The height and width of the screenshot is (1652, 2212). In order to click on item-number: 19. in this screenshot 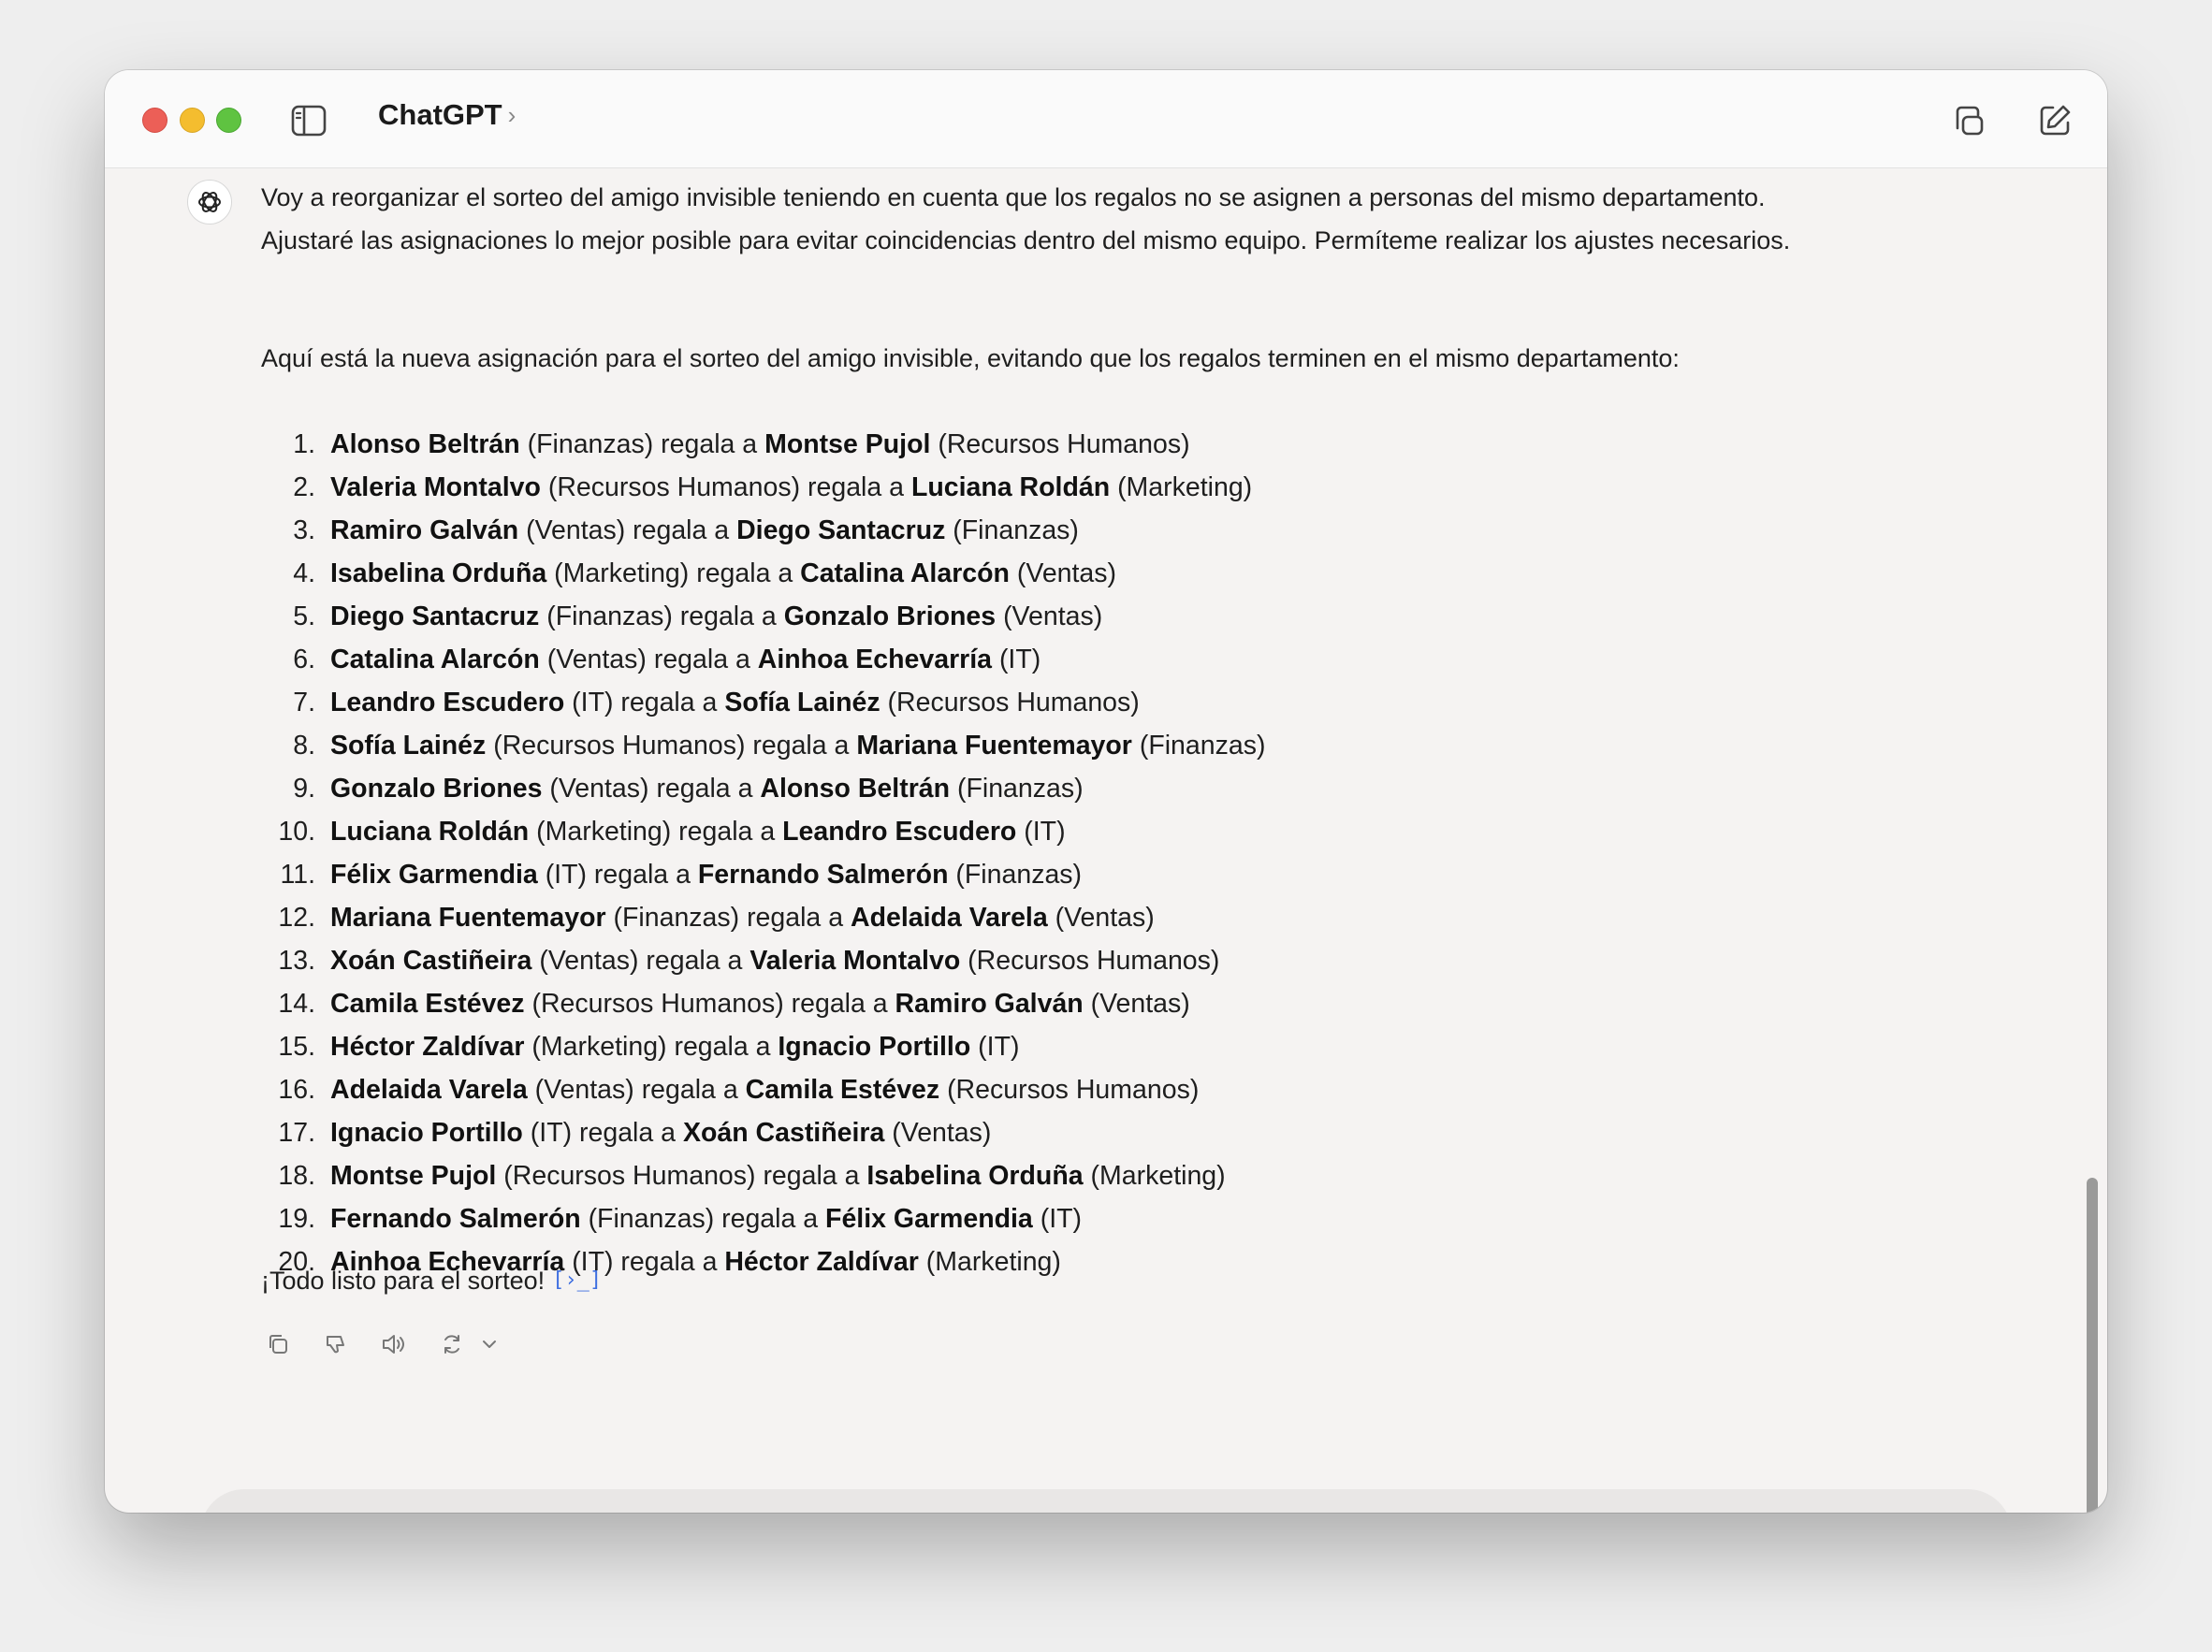, I will do `click(296, 1219)`.